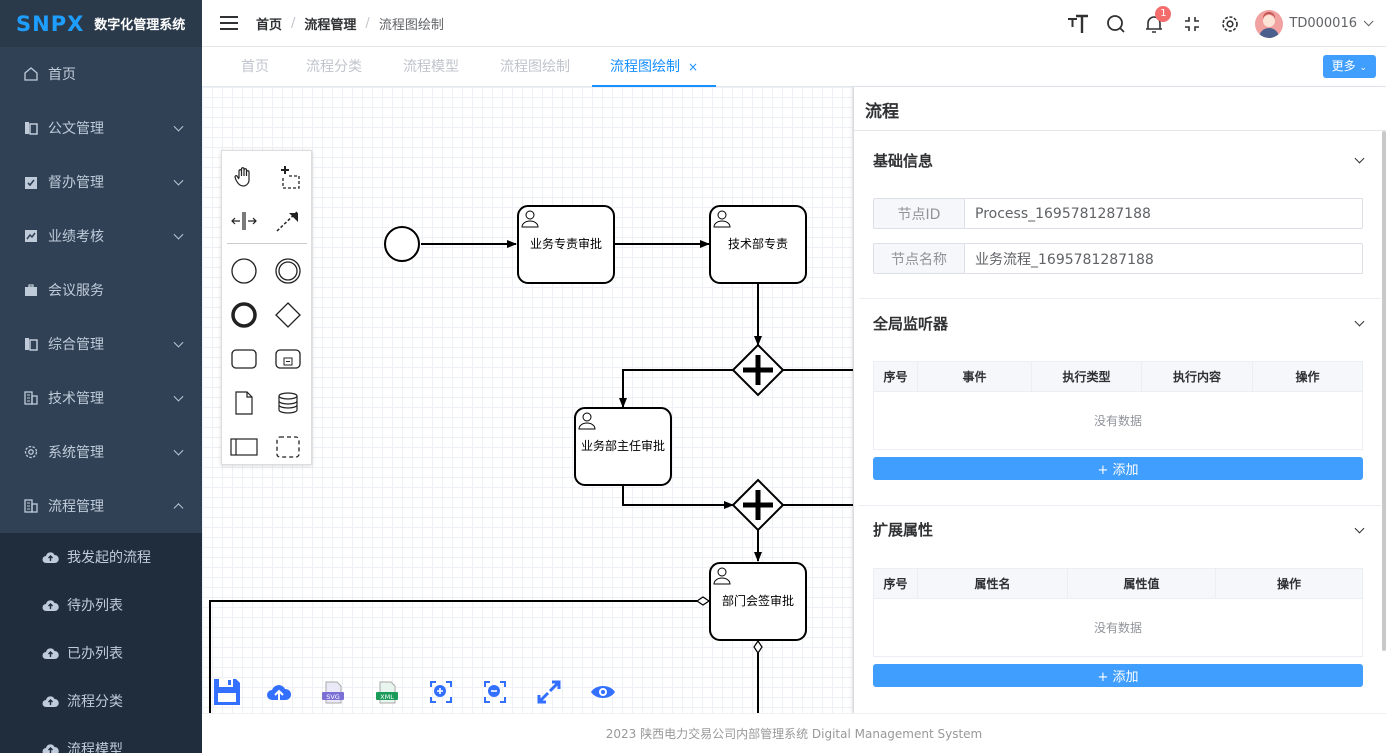 The height and width of the screenshot is (753, 1386). Describe the element at coordinates (903, 160) in the screenshot. I see `section-title-basic: 基础信息` at that location.